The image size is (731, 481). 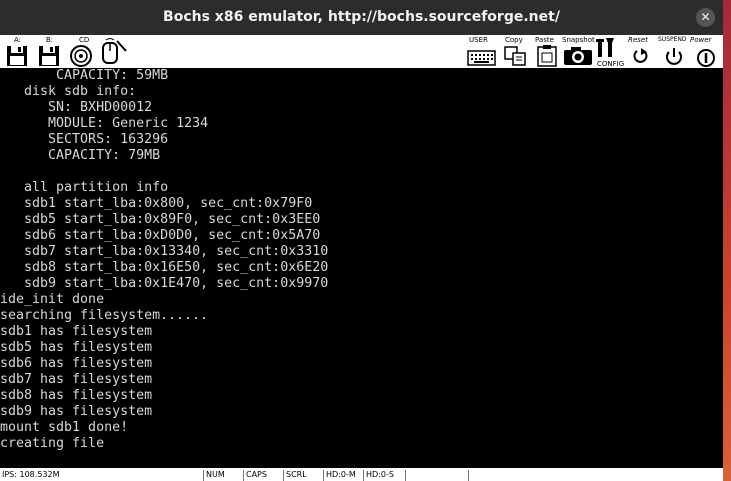 What do you see at coordinates (222, 475) in the screenshot?
I see `num-lock-indicator: NUM` at bounding box center [222, 475].